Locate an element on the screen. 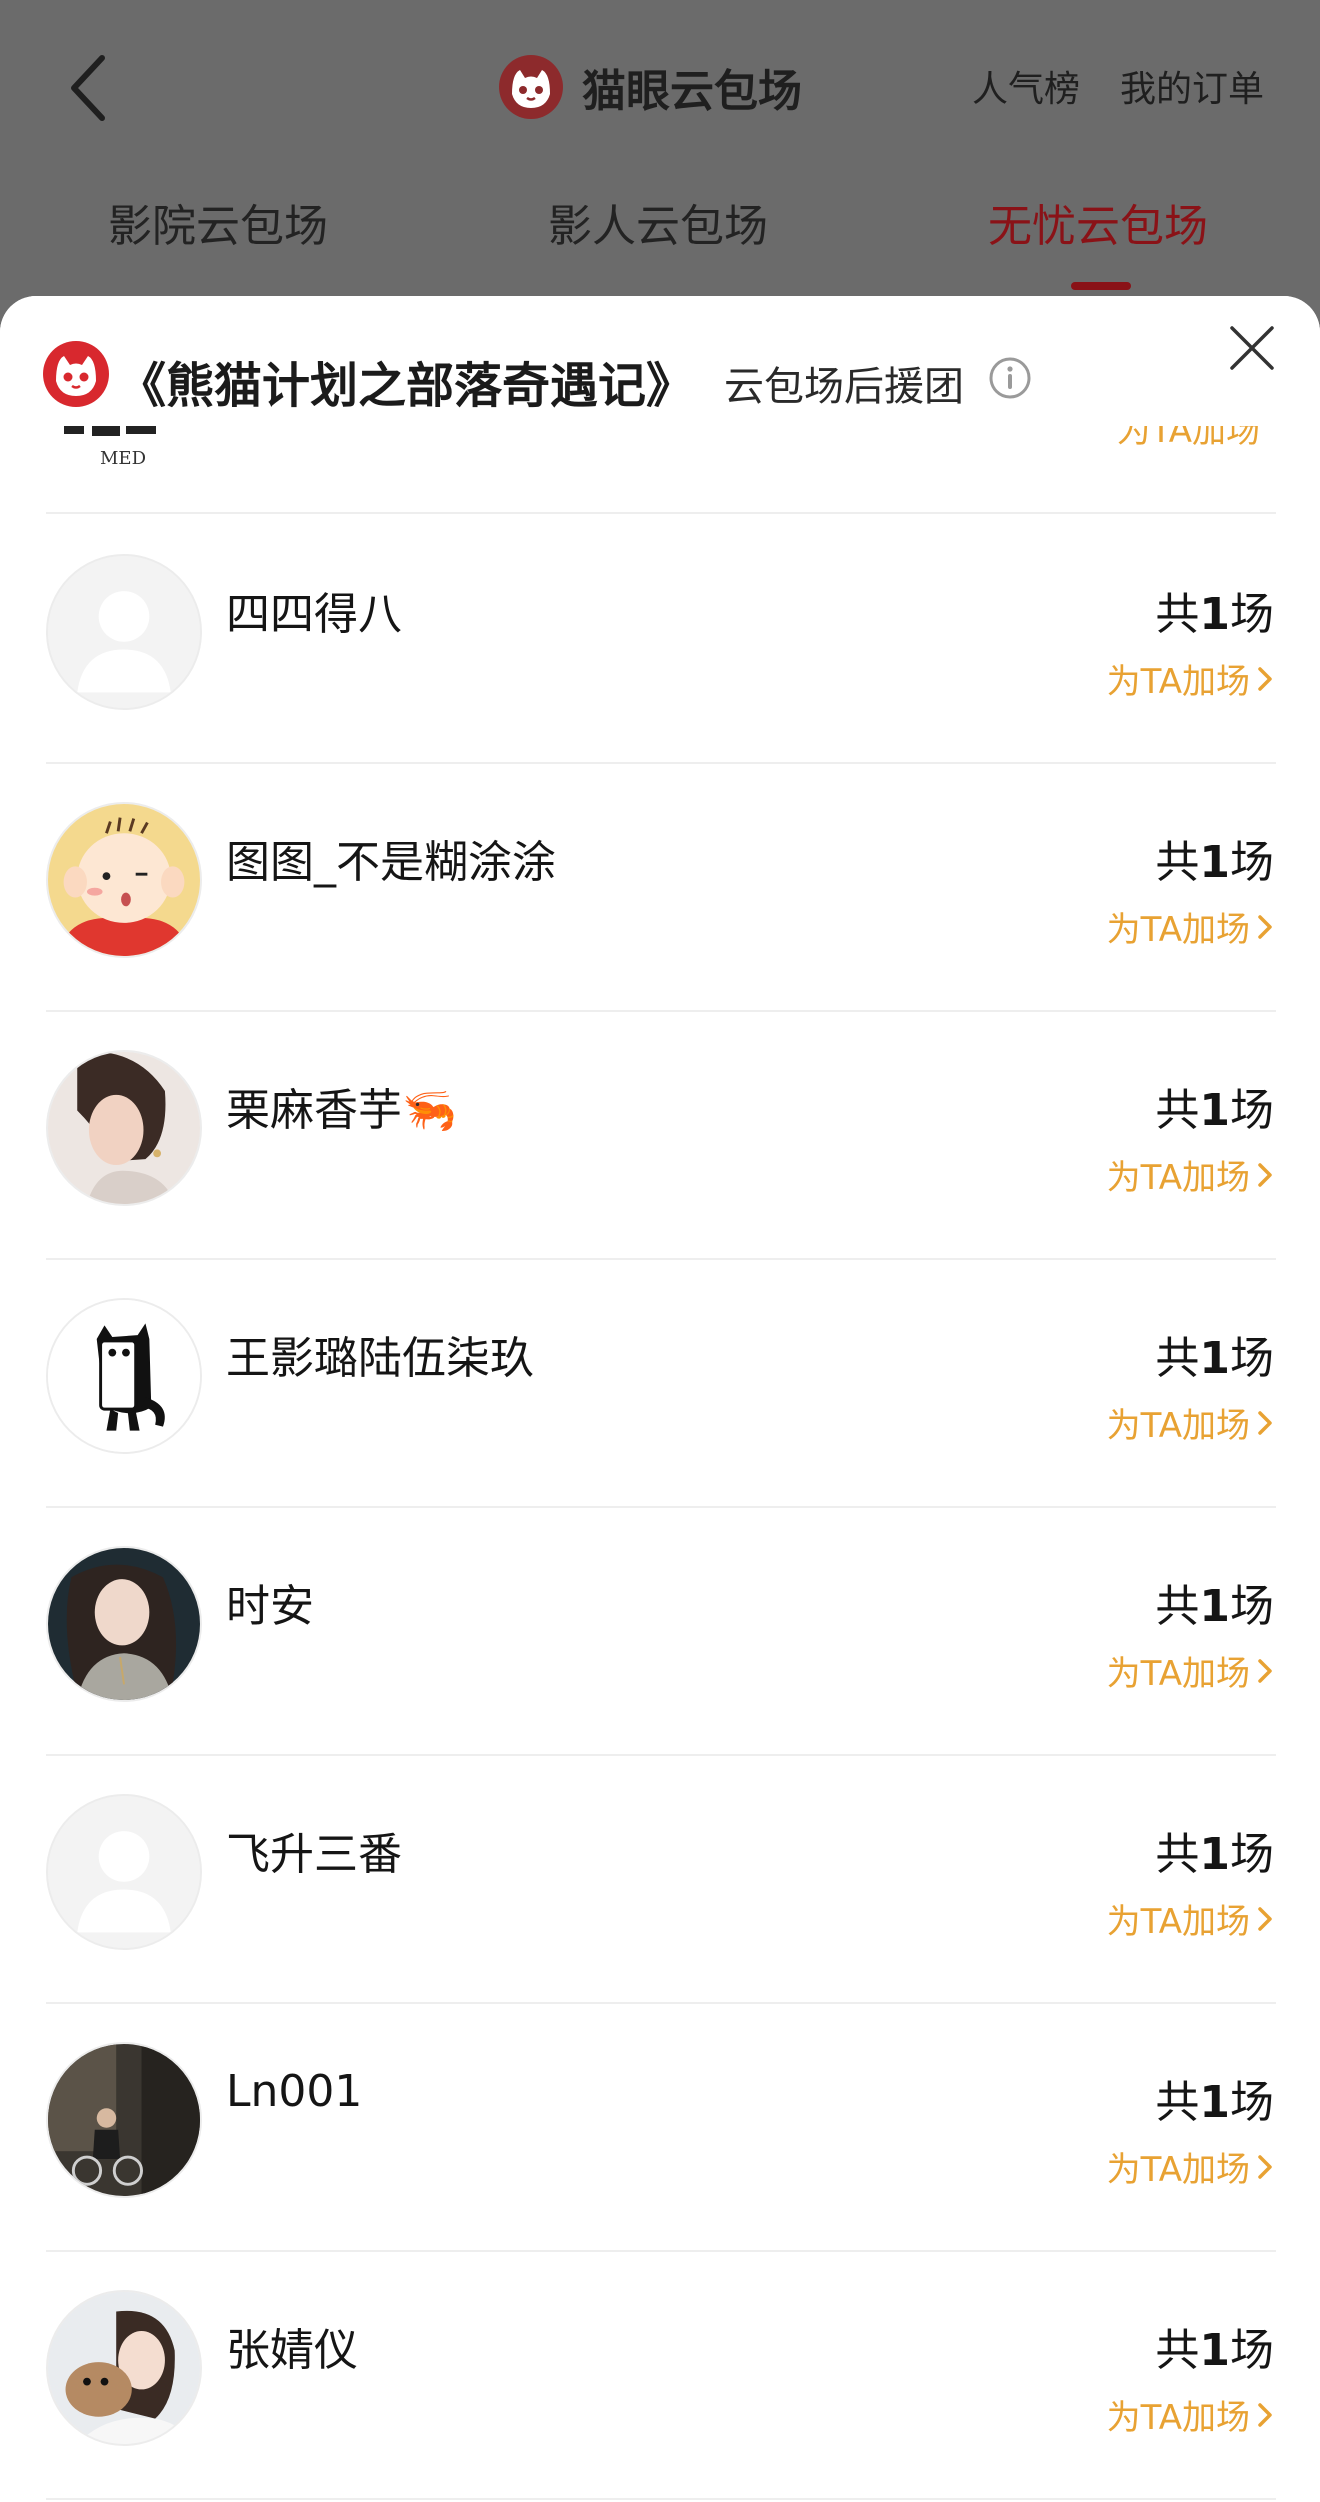  list-item: 飞升三番 共1场 为TA加场 is located at coordinates (660, 1880).